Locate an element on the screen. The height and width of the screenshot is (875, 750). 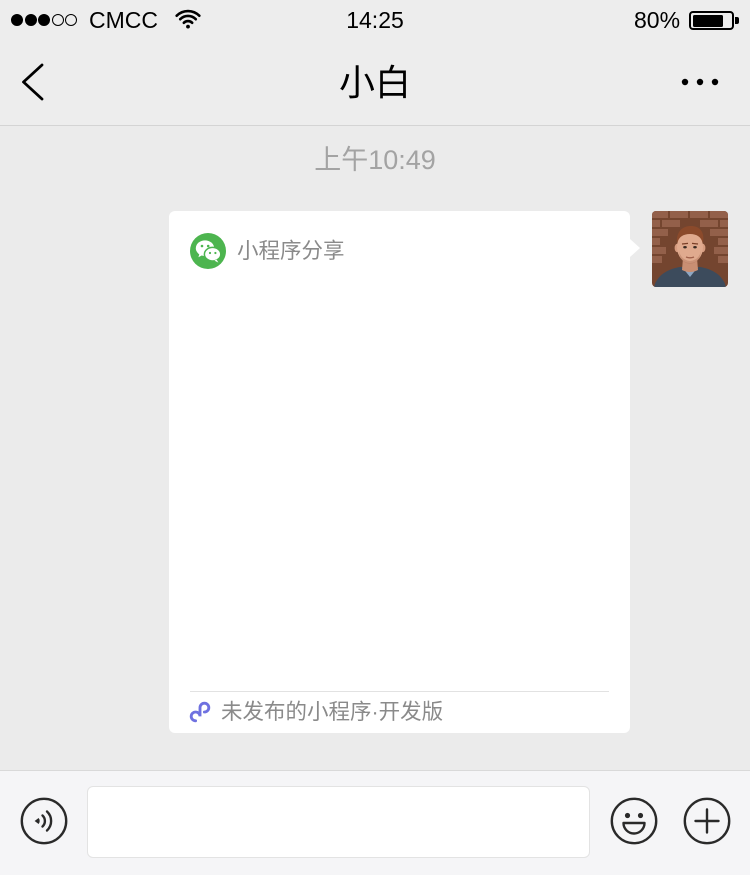
message-input is located at coordinates (338, 822).